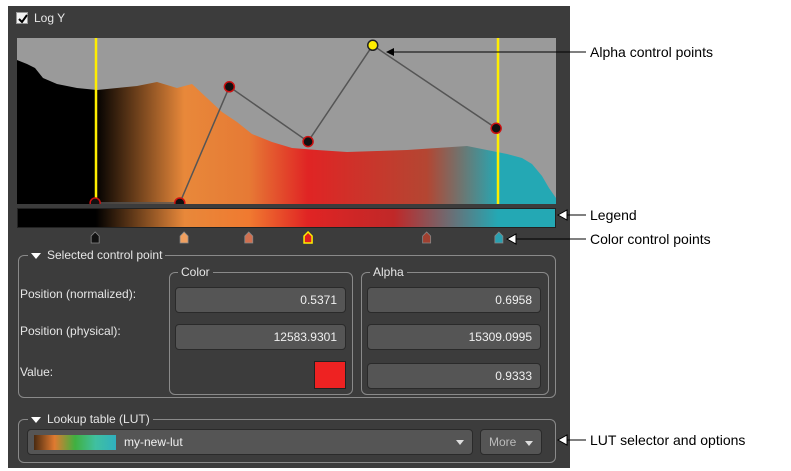  What do you see at coordinates (668, 440) in the screenshot?
I see `annotation-lut-selector: LUT selector and options` at bounding box center [668, 440].